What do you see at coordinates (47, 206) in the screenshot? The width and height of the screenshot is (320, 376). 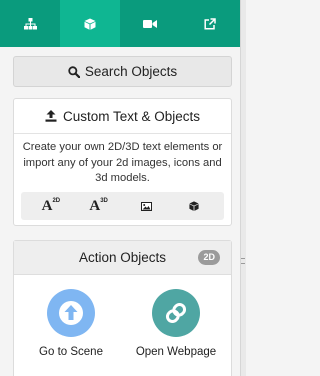 I see `text-2d-icon: A` at bounding box center [47, 206].